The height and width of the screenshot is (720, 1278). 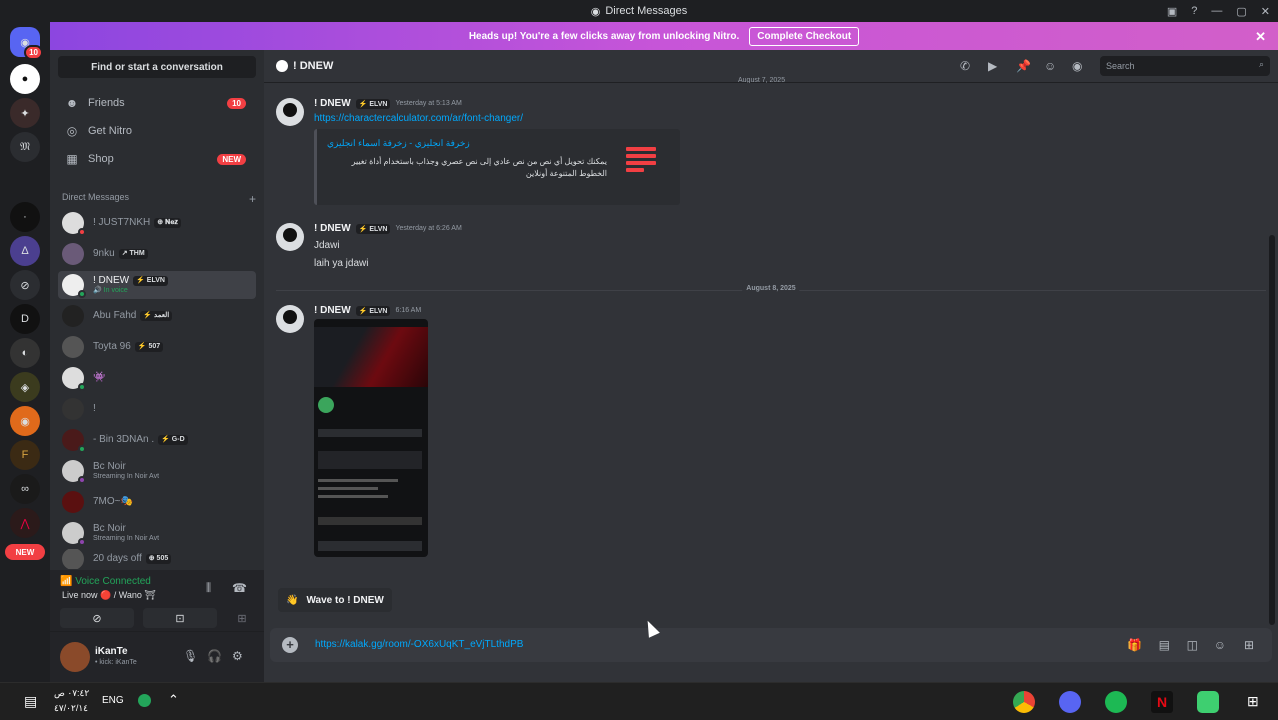 I want to click on close-banner-icon: ✕, so click(x=1260, y=37).